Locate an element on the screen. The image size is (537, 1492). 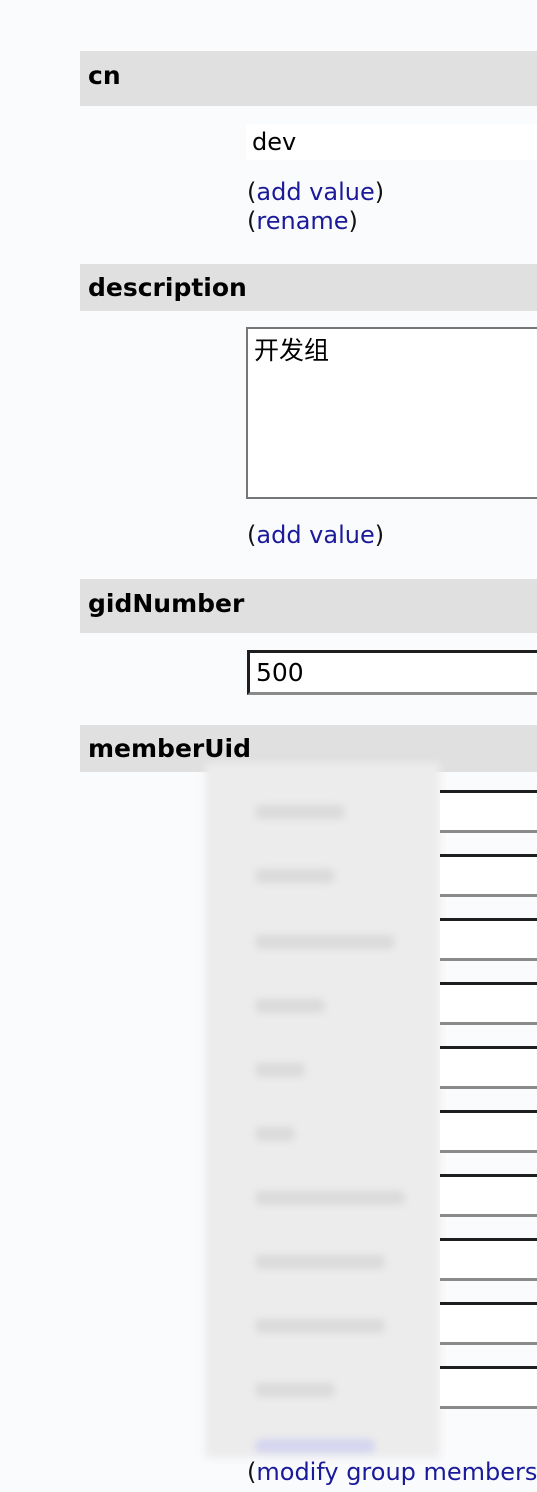
cn-rename-link-wrapper: (rename) is located at coordinates (302, 221).